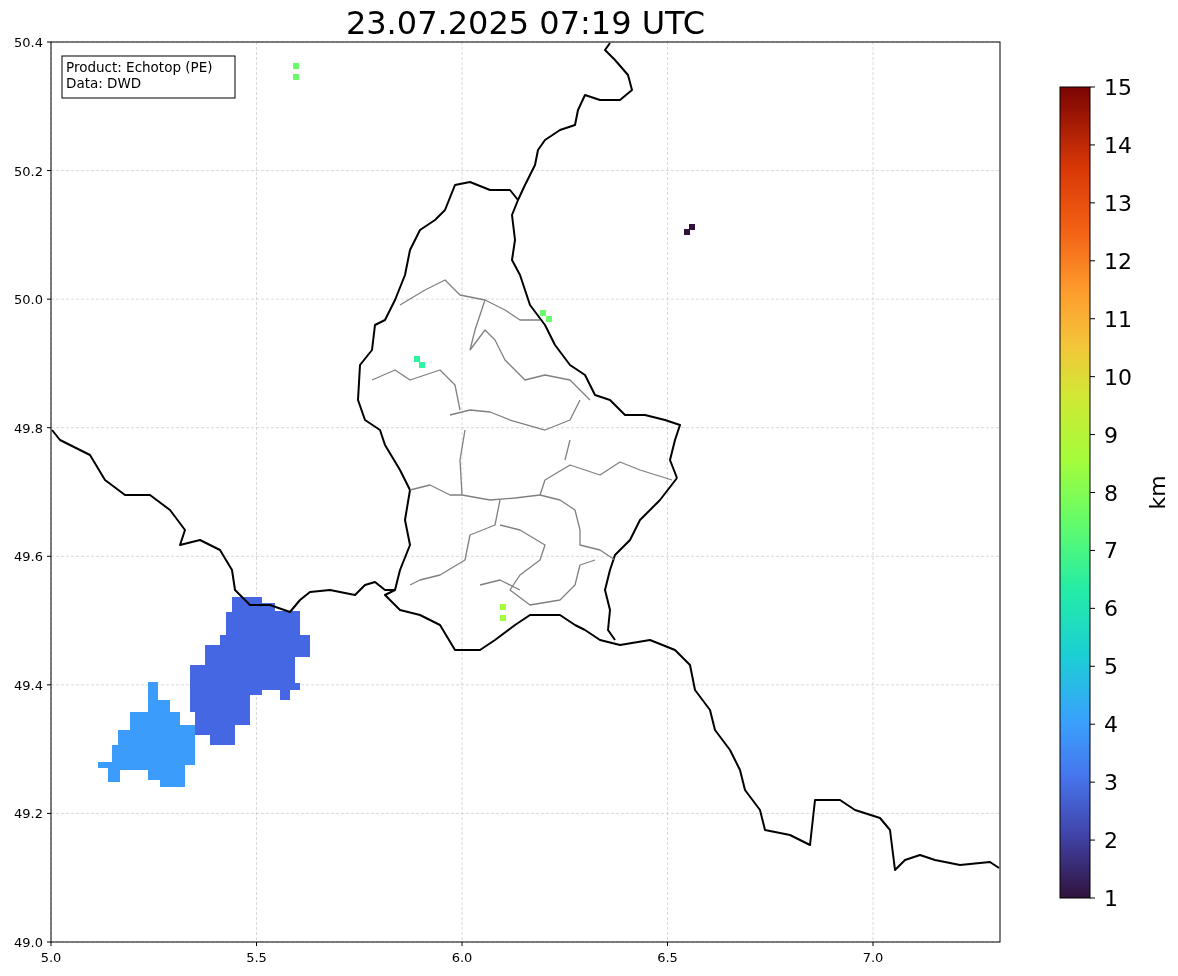 Image resolution: width=1178 pixels, height=976 pixels. Describe the element at coordinates (256, 957) in the screenshot. I see `x-axis-tick-label: 5.5` at that location.